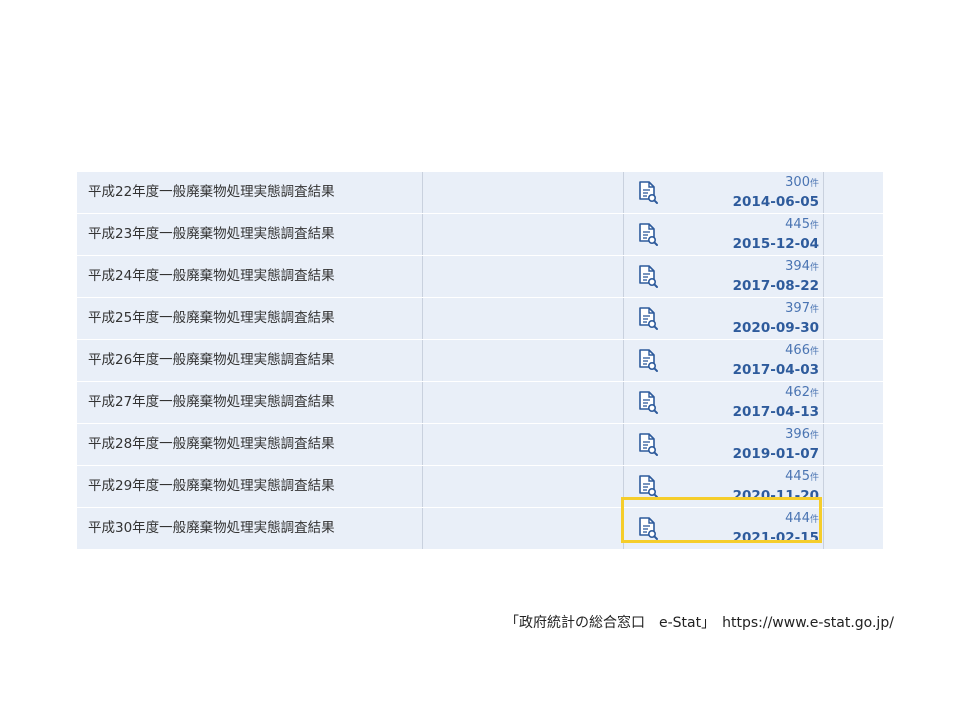 This screenshot has width=960, height=720. What do you see at coordinates (776, 202) in the screenshot?
I see `update-date: 2014-06-05` at bounding box center [776, 202].